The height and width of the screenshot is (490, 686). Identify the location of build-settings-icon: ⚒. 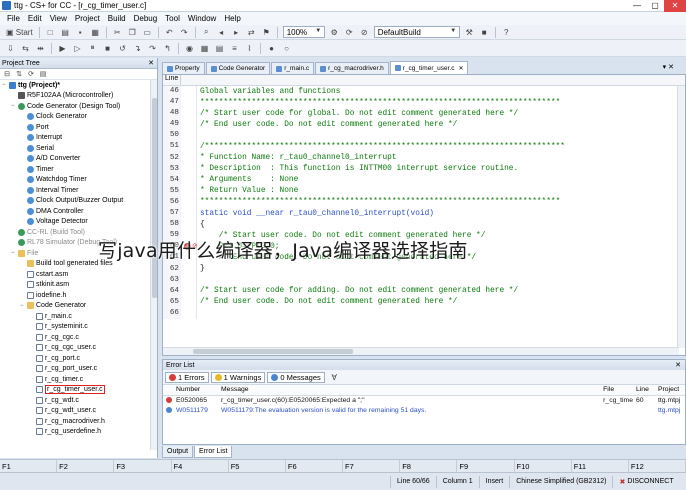
(469, 32).